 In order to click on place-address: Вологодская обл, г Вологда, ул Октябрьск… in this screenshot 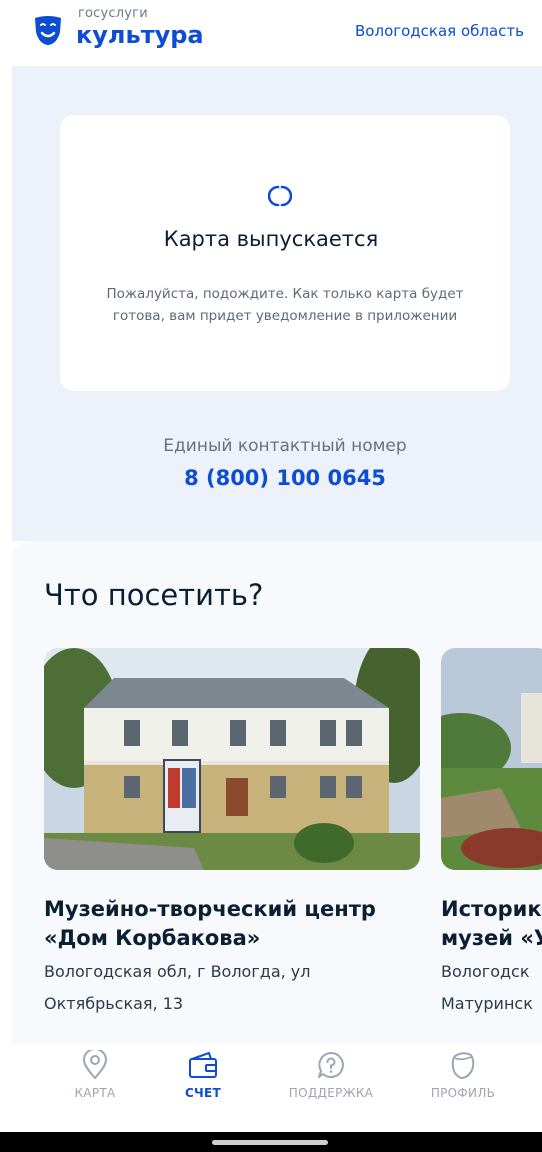, I will do `click(177, 987)`.